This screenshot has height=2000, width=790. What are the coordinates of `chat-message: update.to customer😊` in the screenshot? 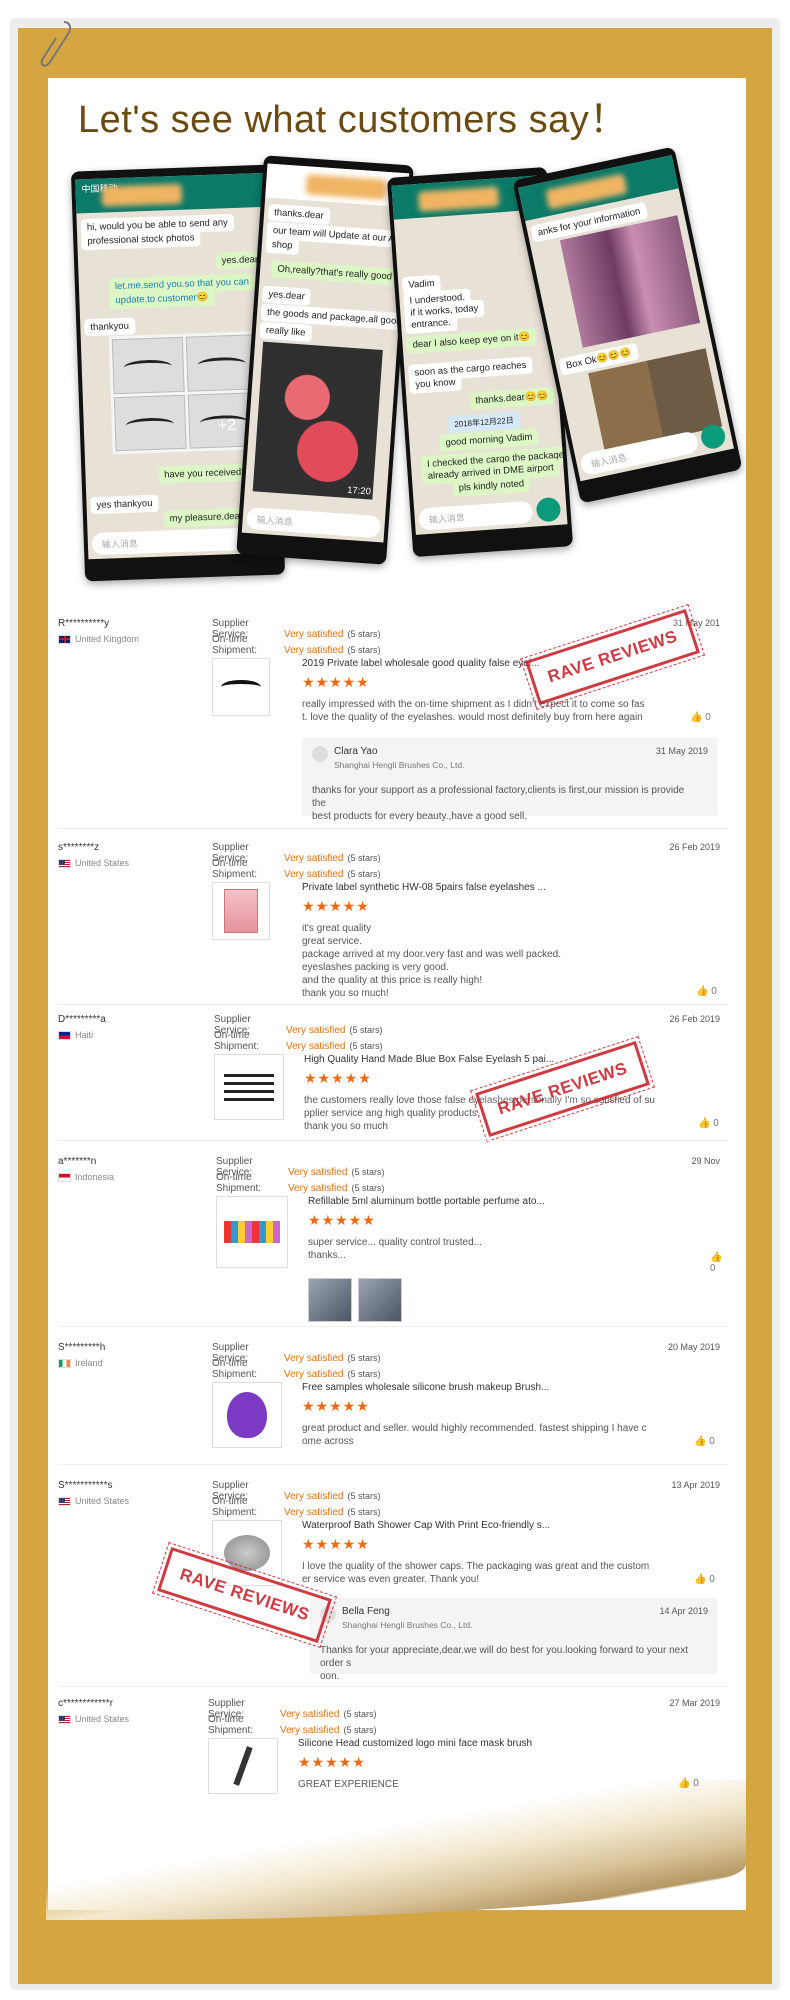 It's located at (162, 299).